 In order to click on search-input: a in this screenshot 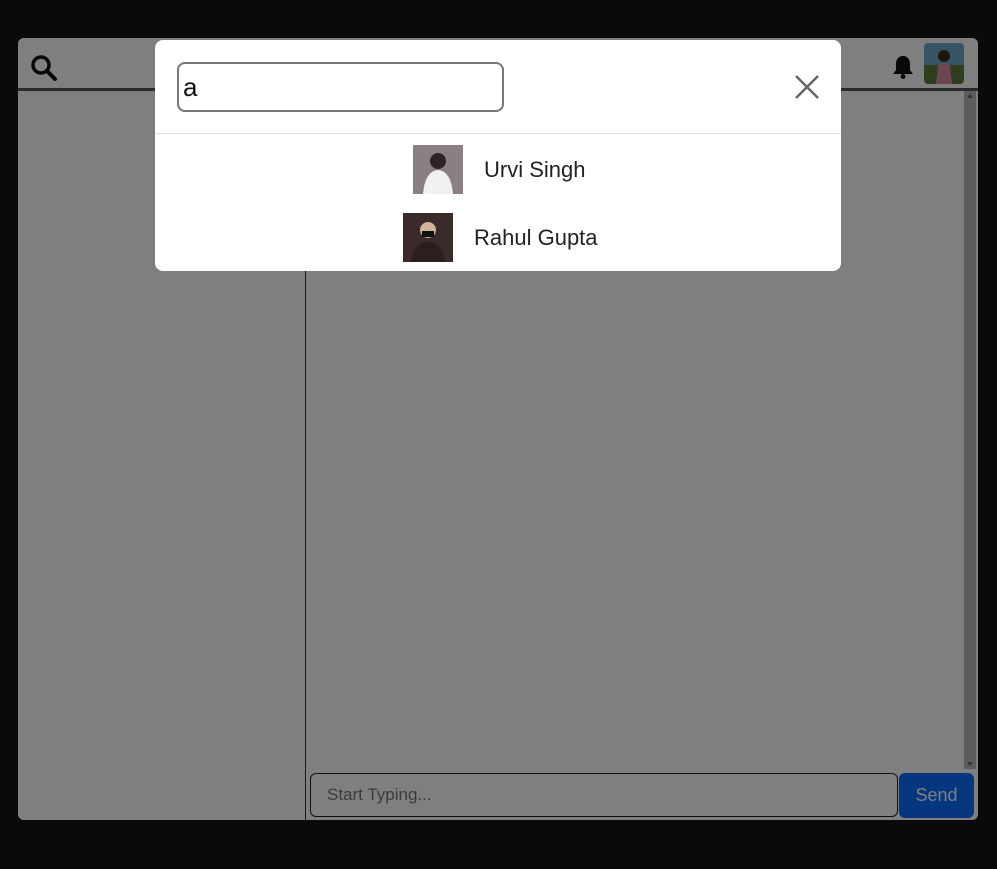, I will do `click(340, 87)`.